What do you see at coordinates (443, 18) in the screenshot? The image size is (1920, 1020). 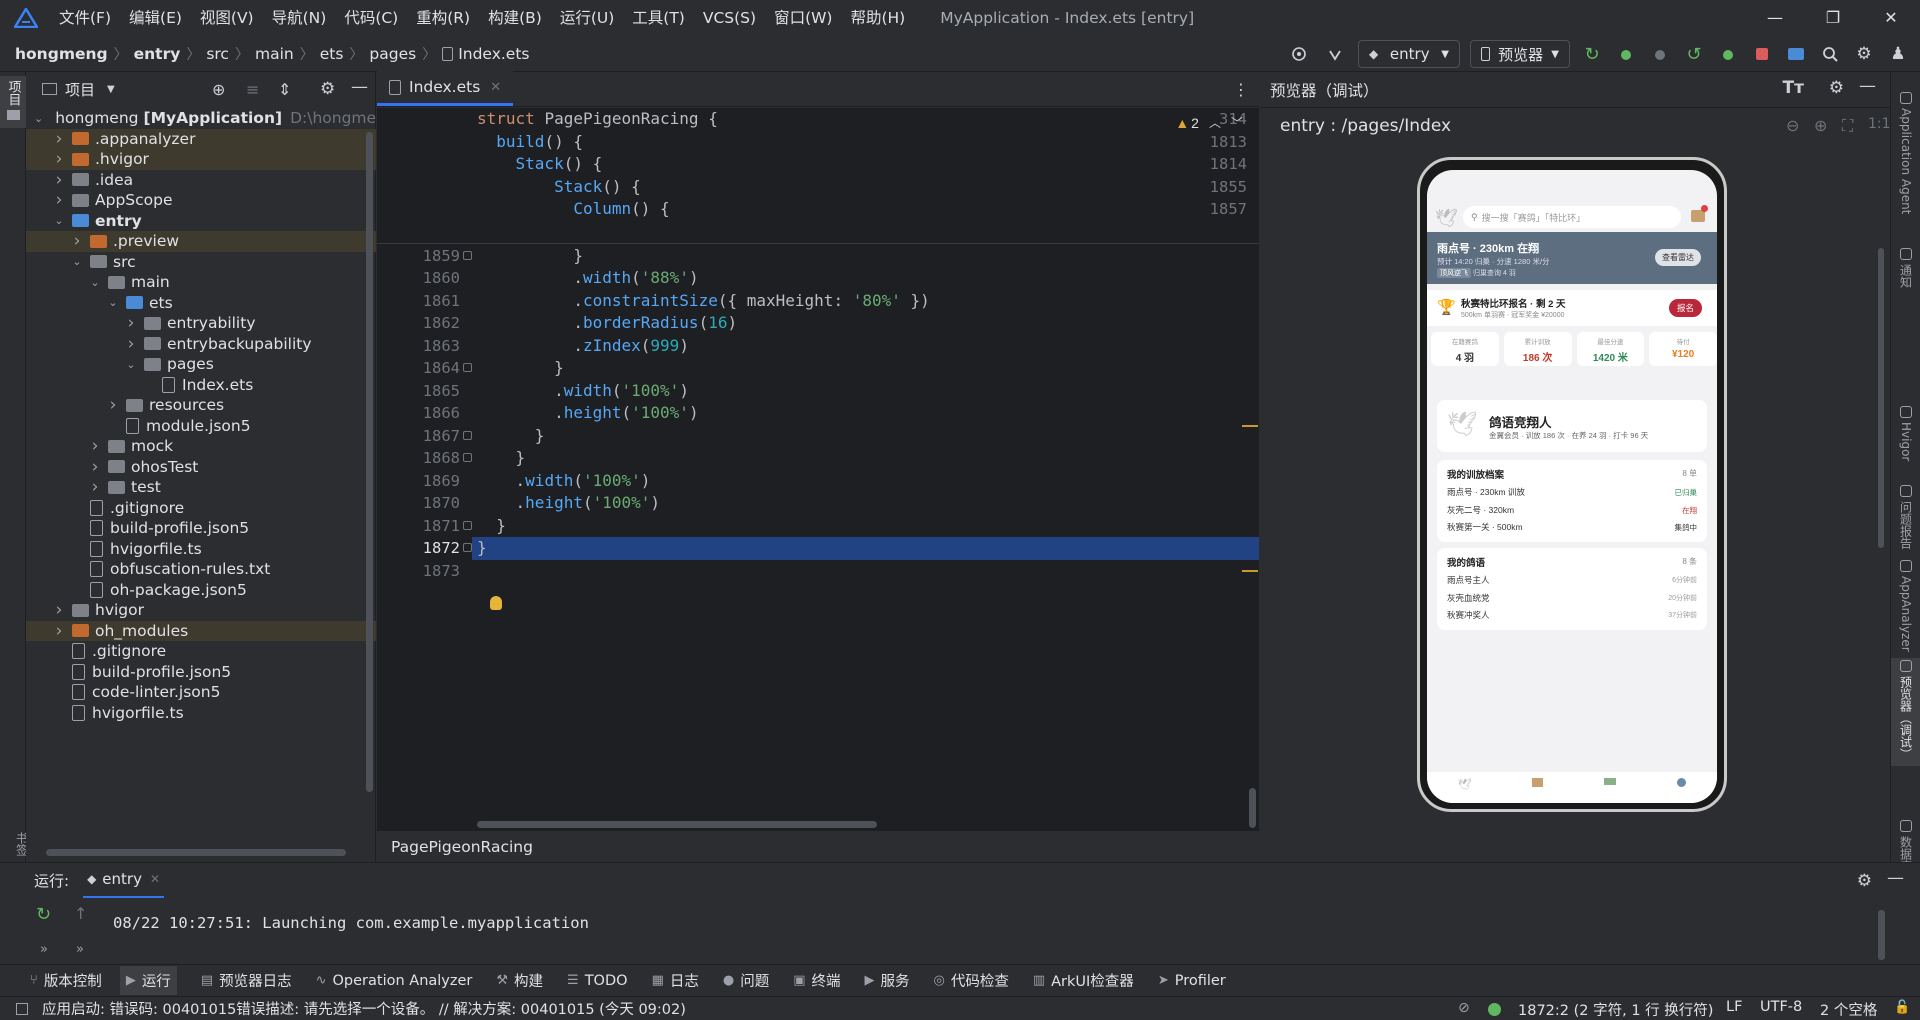 I see `menu-item: 重构(R)` at bounding box center [443, 18].